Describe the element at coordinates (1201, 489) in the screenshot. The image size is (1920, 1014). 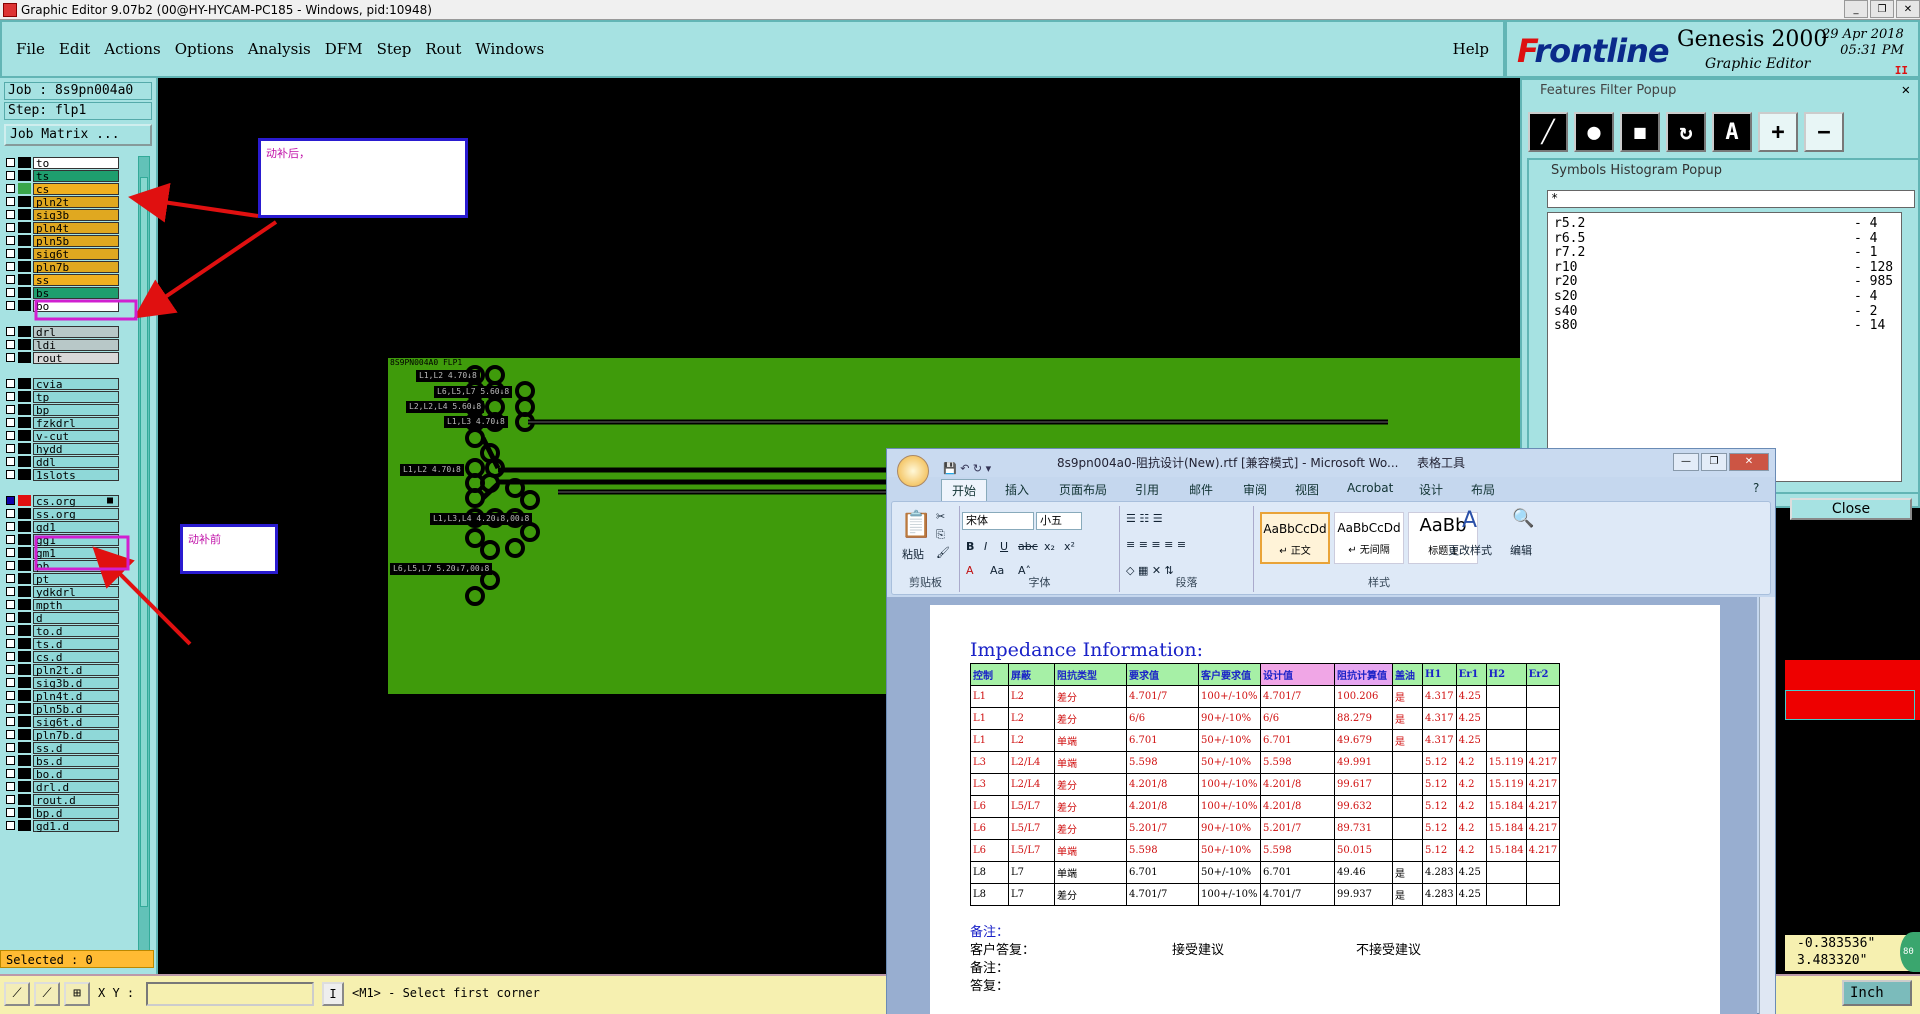
I see `tab-mailings: 邮件` at that location.